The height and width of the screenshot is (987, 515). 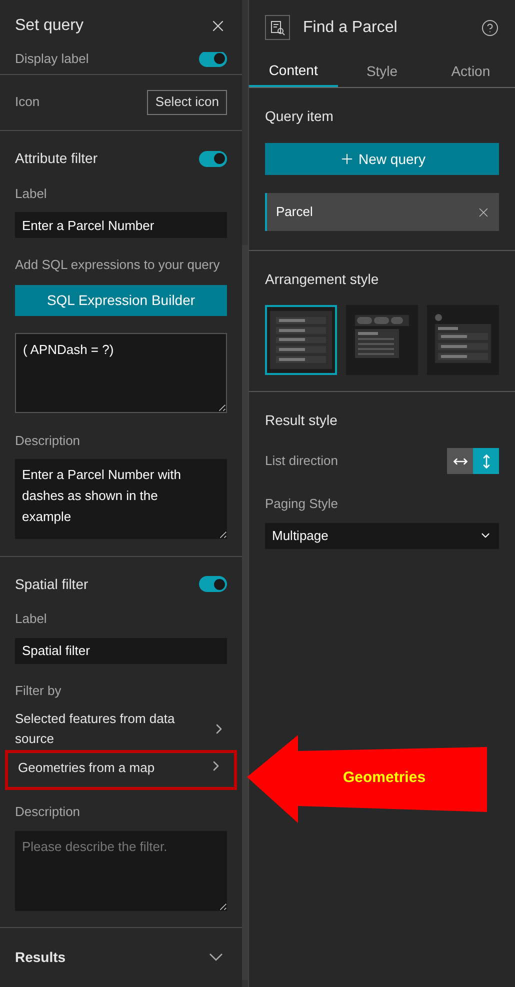 What do you see at coordinates (121, 729) in the screenshot?
I see `filter-option: Selected features from data source` at bounding box center [121, 729].